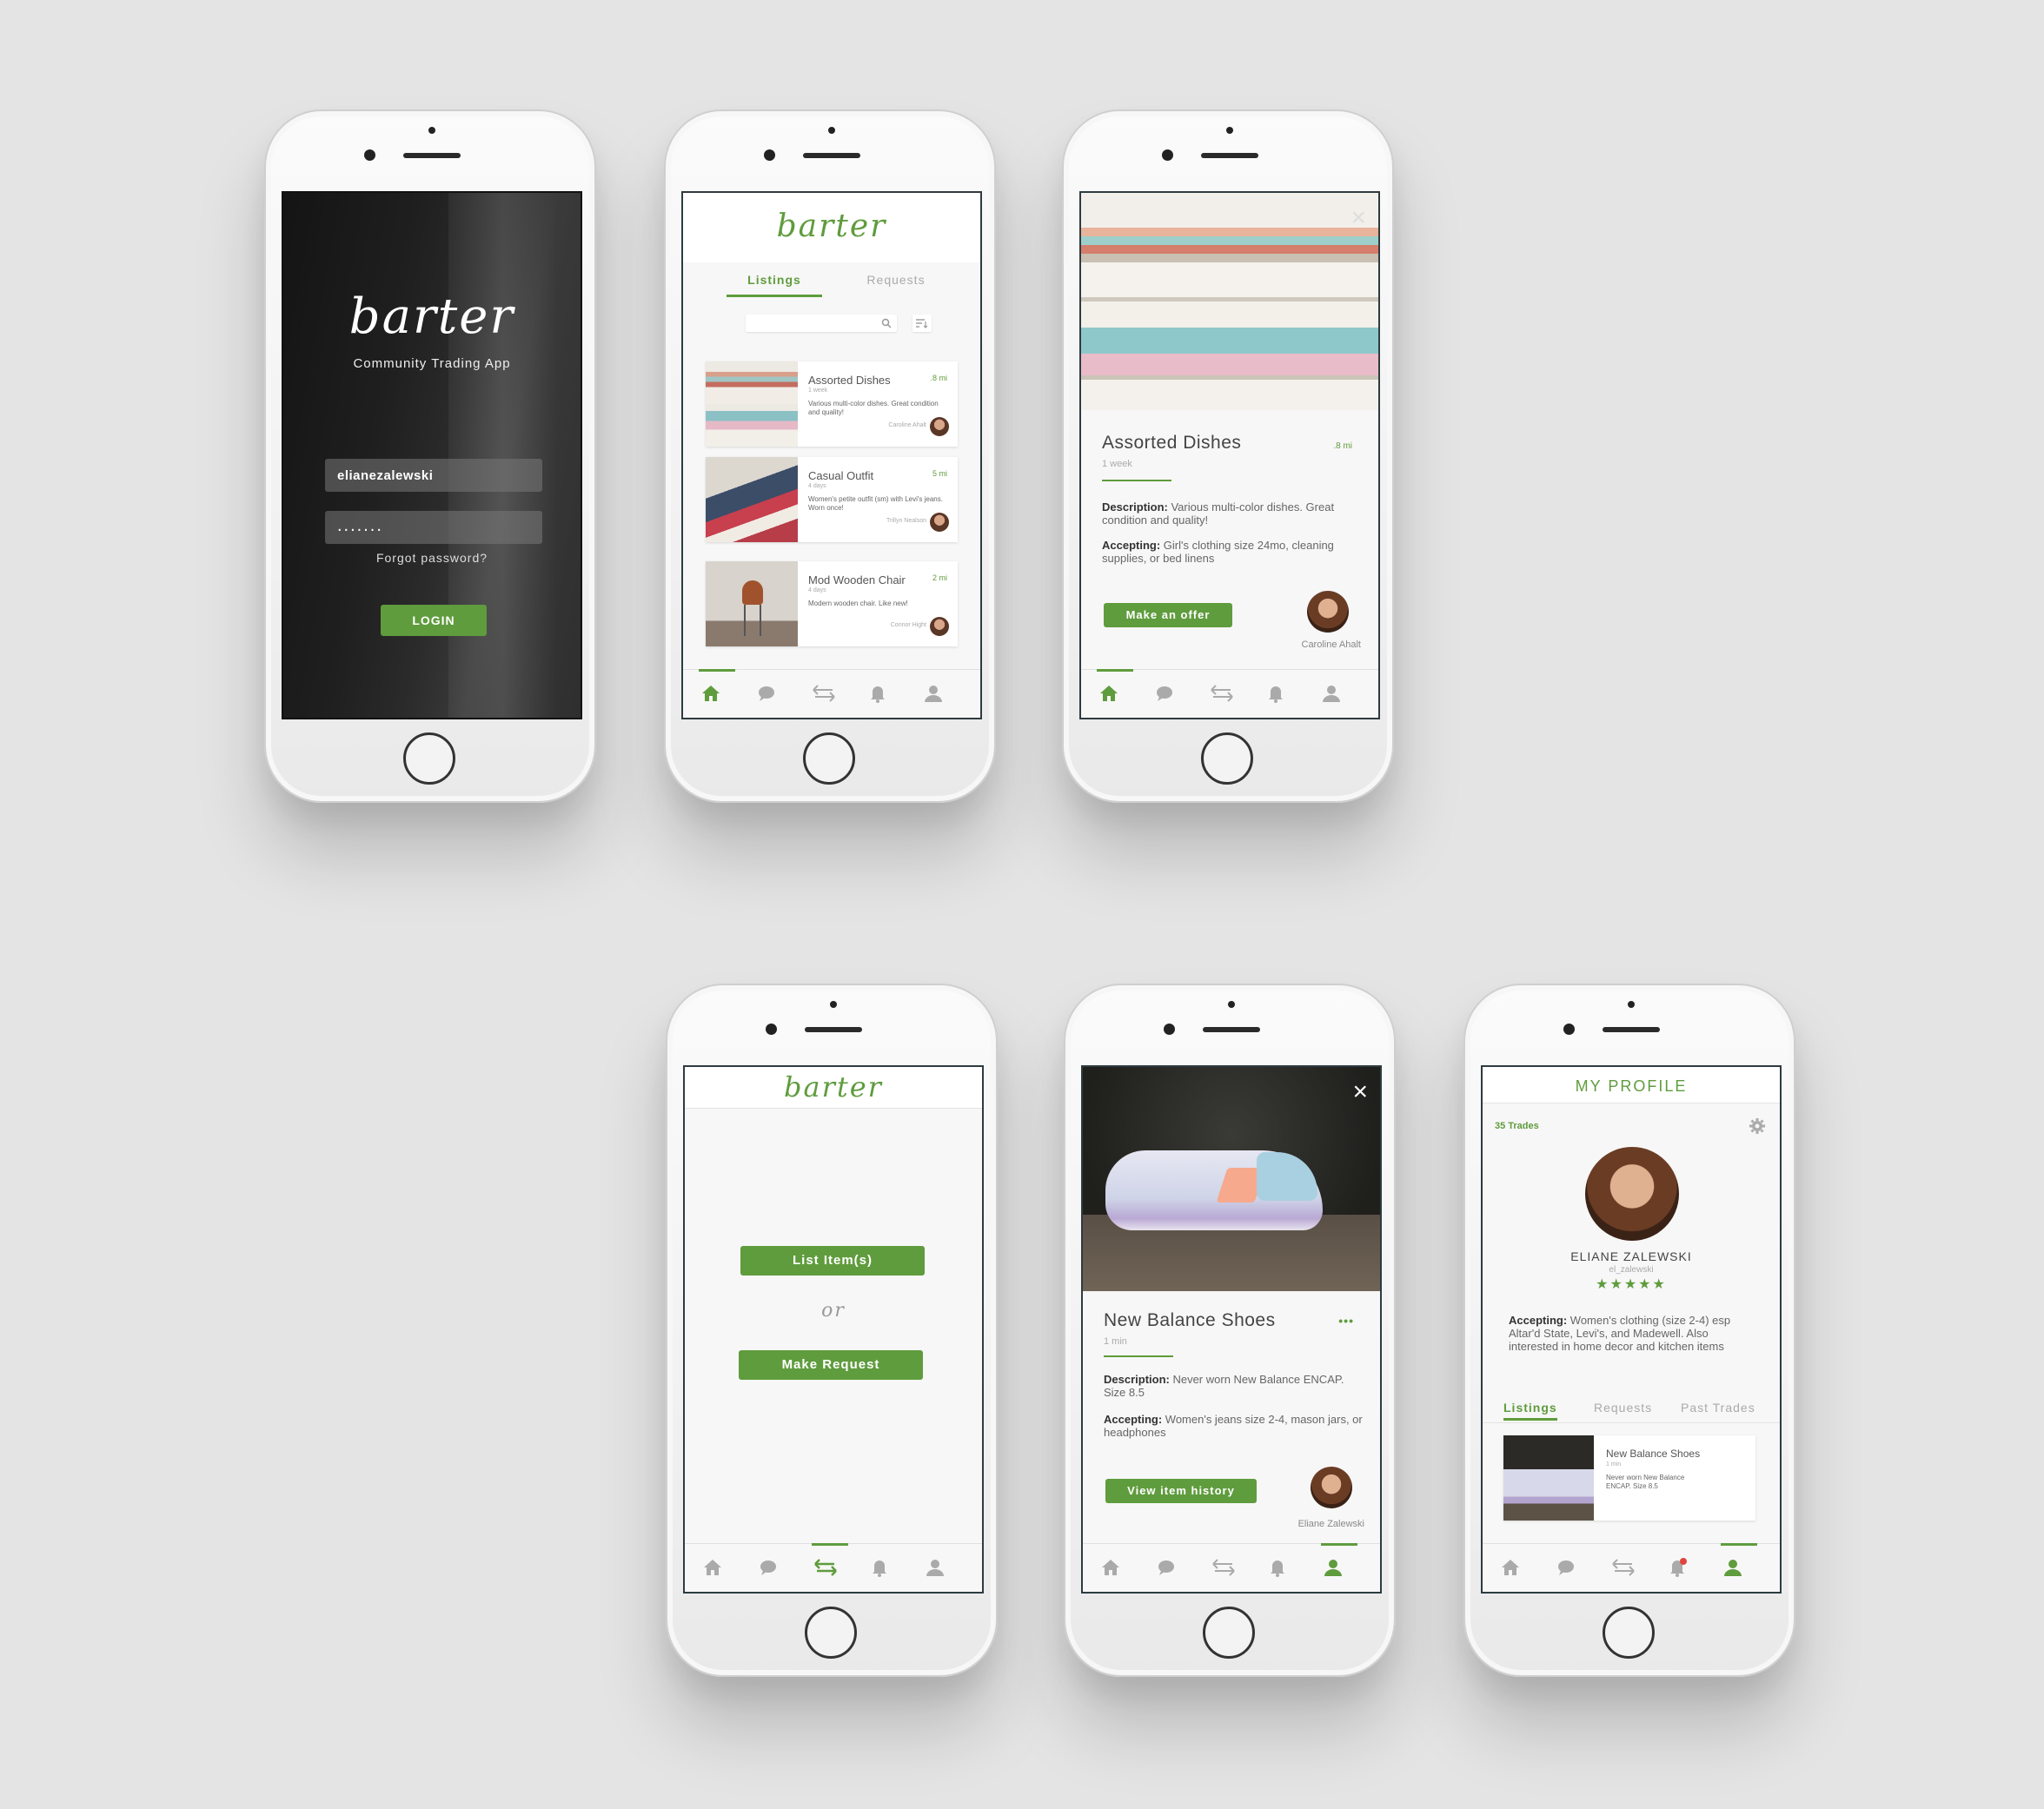 This screenshot has height=1809, width=2044. I want to click on app-tagline: Community Trading App, so click(432, 363).